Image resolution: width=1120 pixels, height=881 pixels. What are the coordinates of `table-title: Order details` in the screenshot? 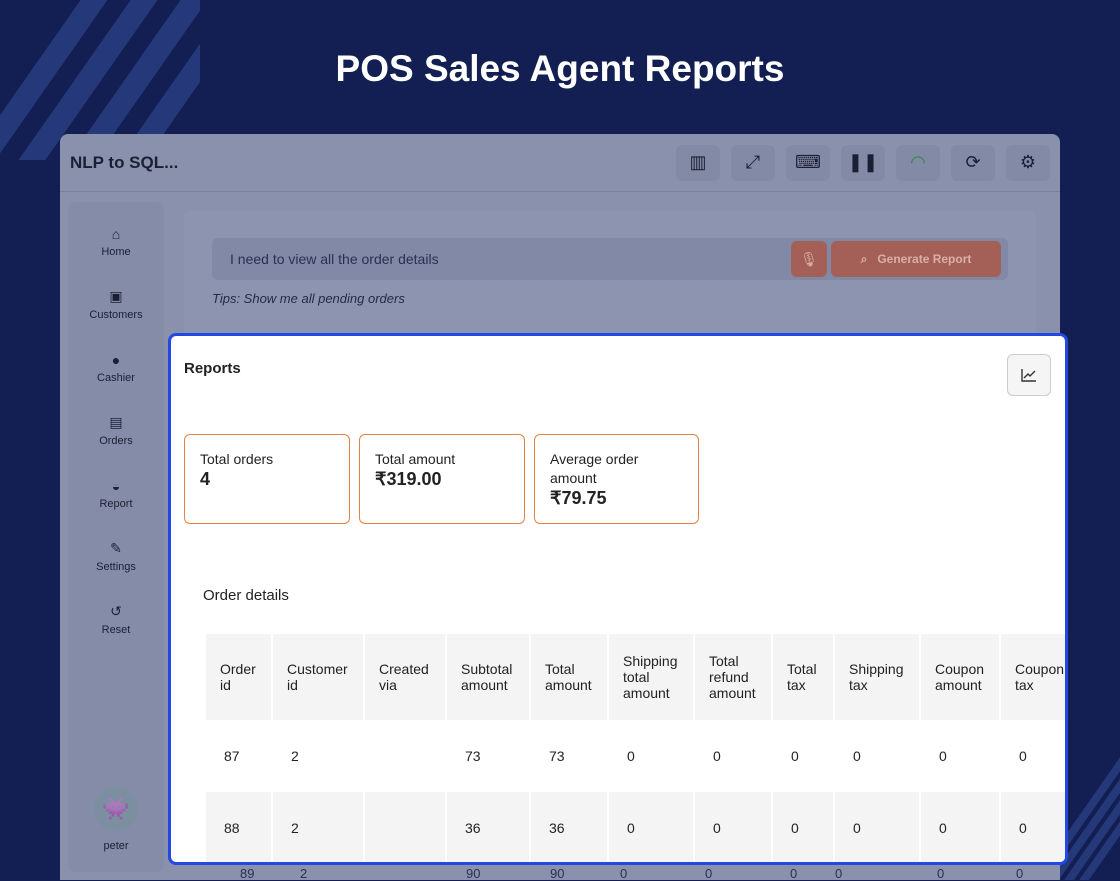 It's located at (246, 595).